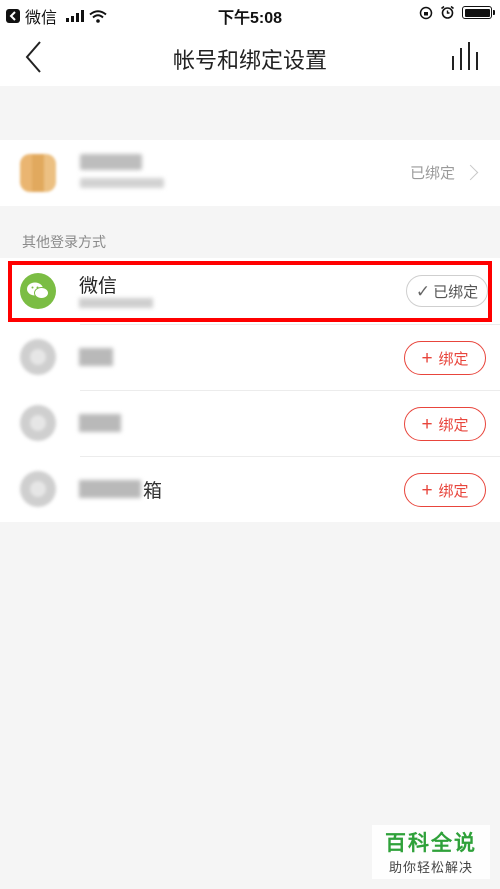 This screenshot has height=889, width=500. Describe the element at coordinates (153, 491) in the screenshot. I see `method-name-suffix: 箱` at that location.